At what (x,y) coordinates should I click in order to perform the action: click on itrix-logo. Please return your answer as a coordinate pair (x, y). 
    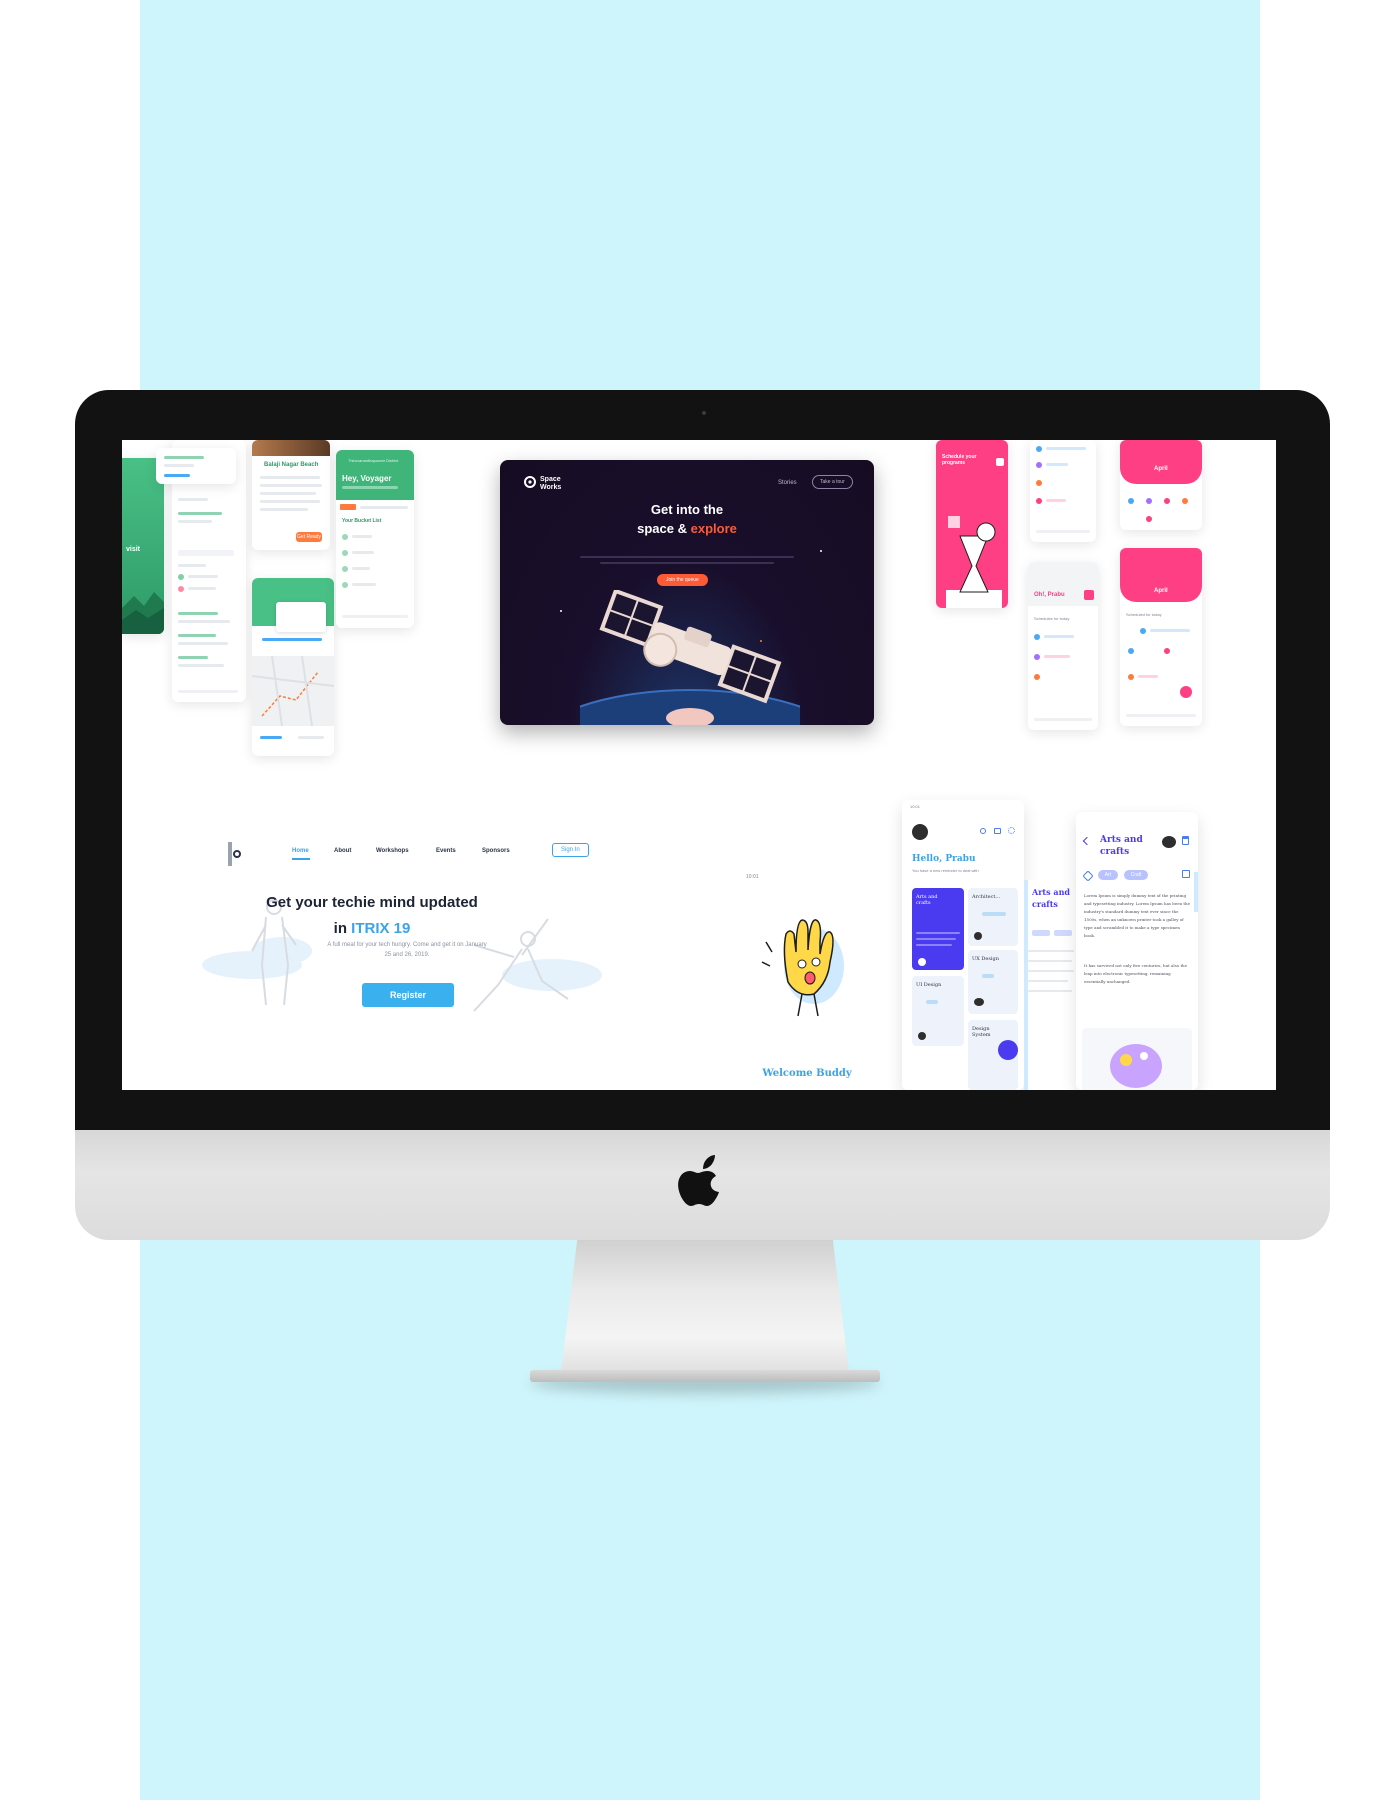
    Looking at the image, I should click on (235, 854).